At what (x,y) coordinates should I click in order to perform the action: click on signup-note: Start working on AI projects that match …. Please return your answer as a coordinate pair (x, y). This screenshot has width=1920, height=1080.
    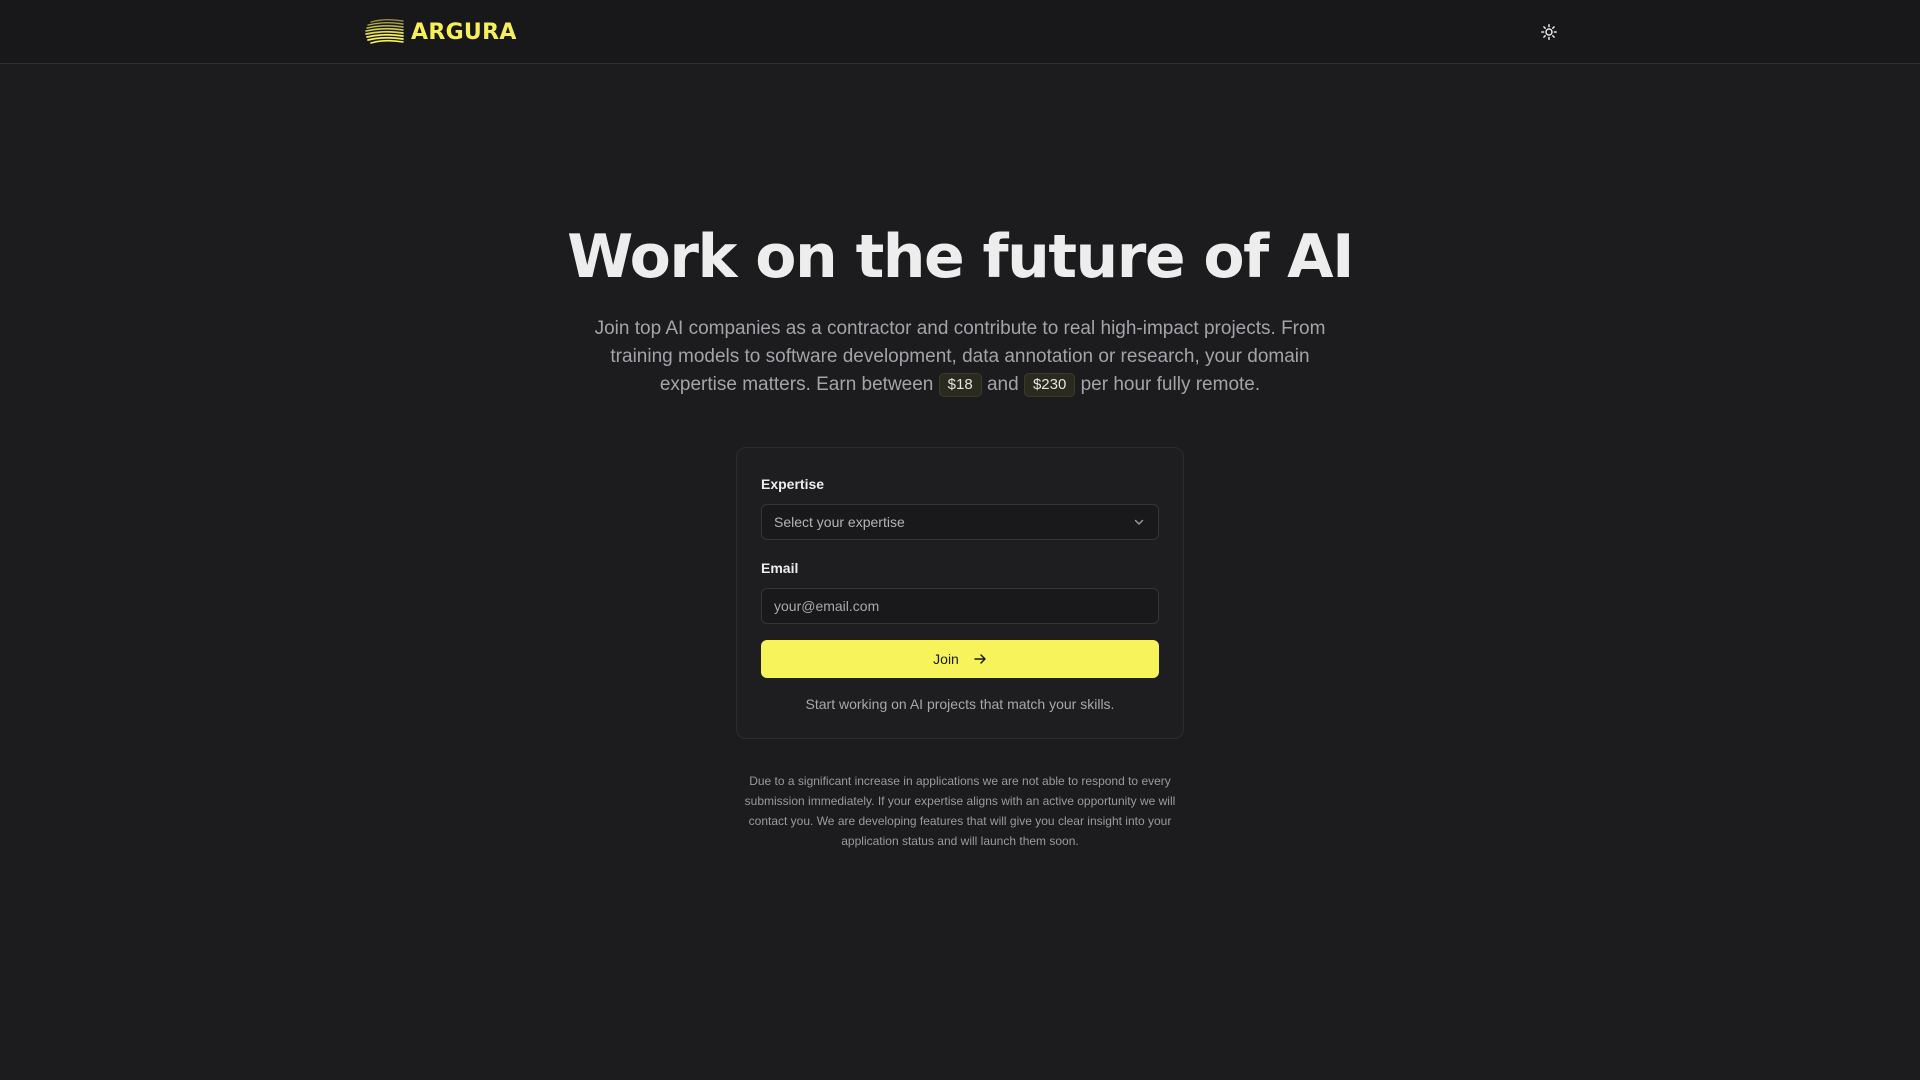
    Looking at the image, I should click on (960, 704).